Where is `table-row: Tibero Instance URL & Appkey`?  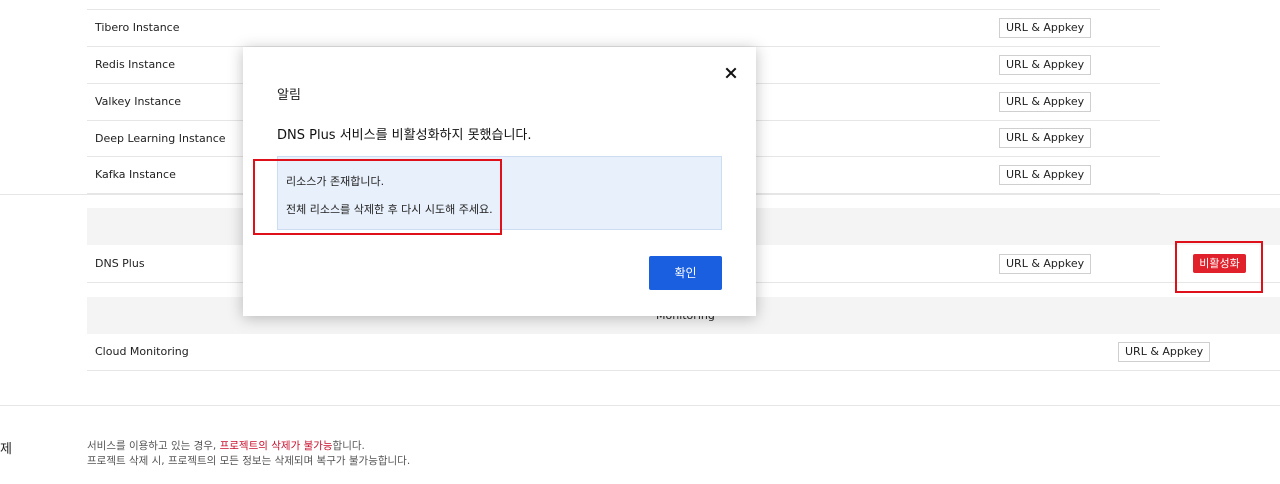
table-row: Tibero Instance URL & Appkey is located at coordinates (623, 28).